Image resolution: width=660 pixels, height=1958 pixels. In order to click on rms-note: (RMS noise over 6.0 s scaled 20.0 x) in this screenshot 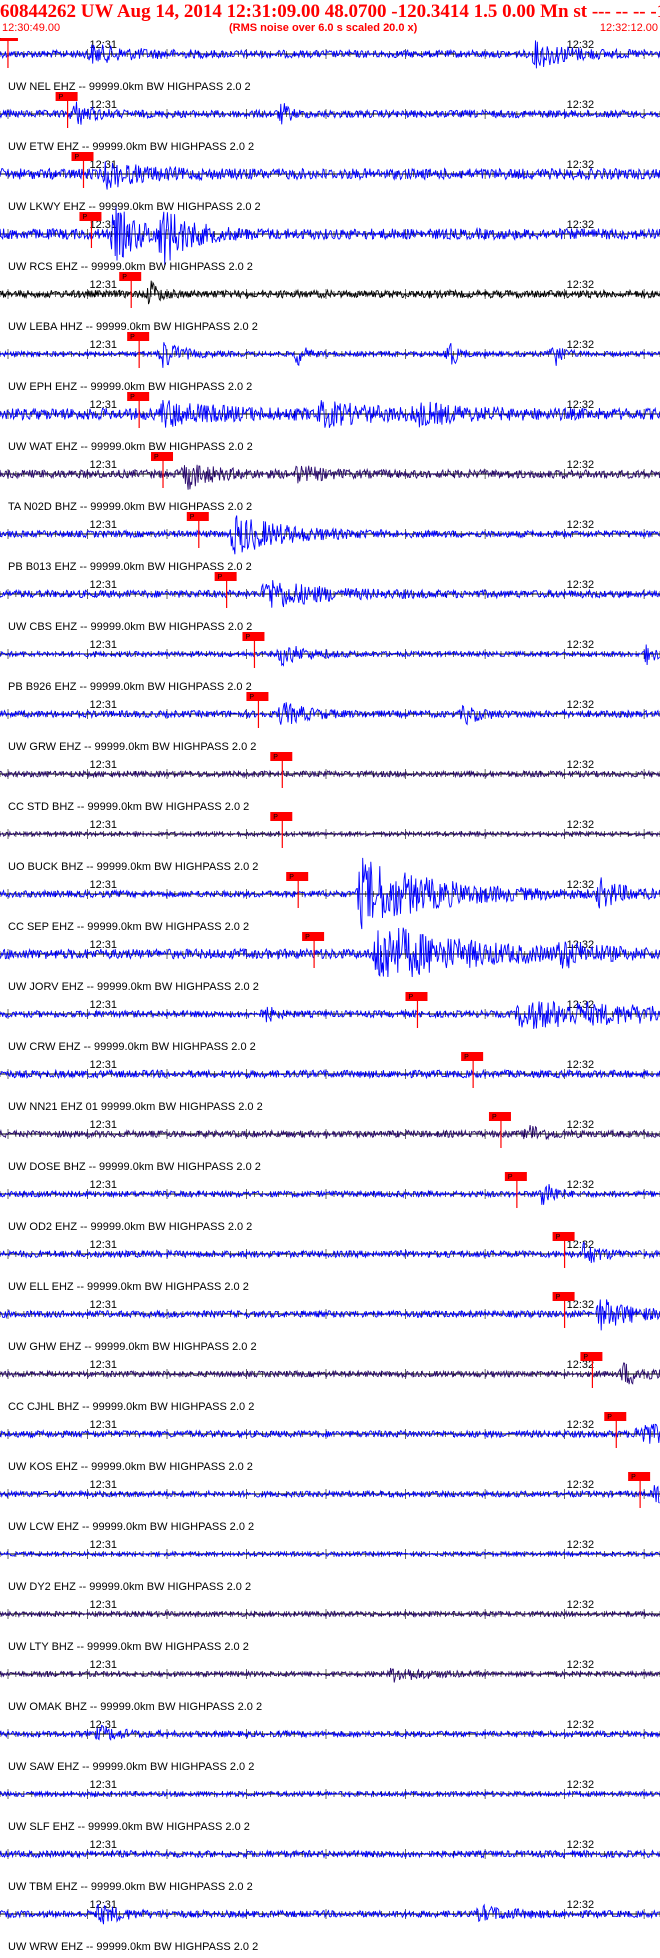, I will do `click(323, 28)`.